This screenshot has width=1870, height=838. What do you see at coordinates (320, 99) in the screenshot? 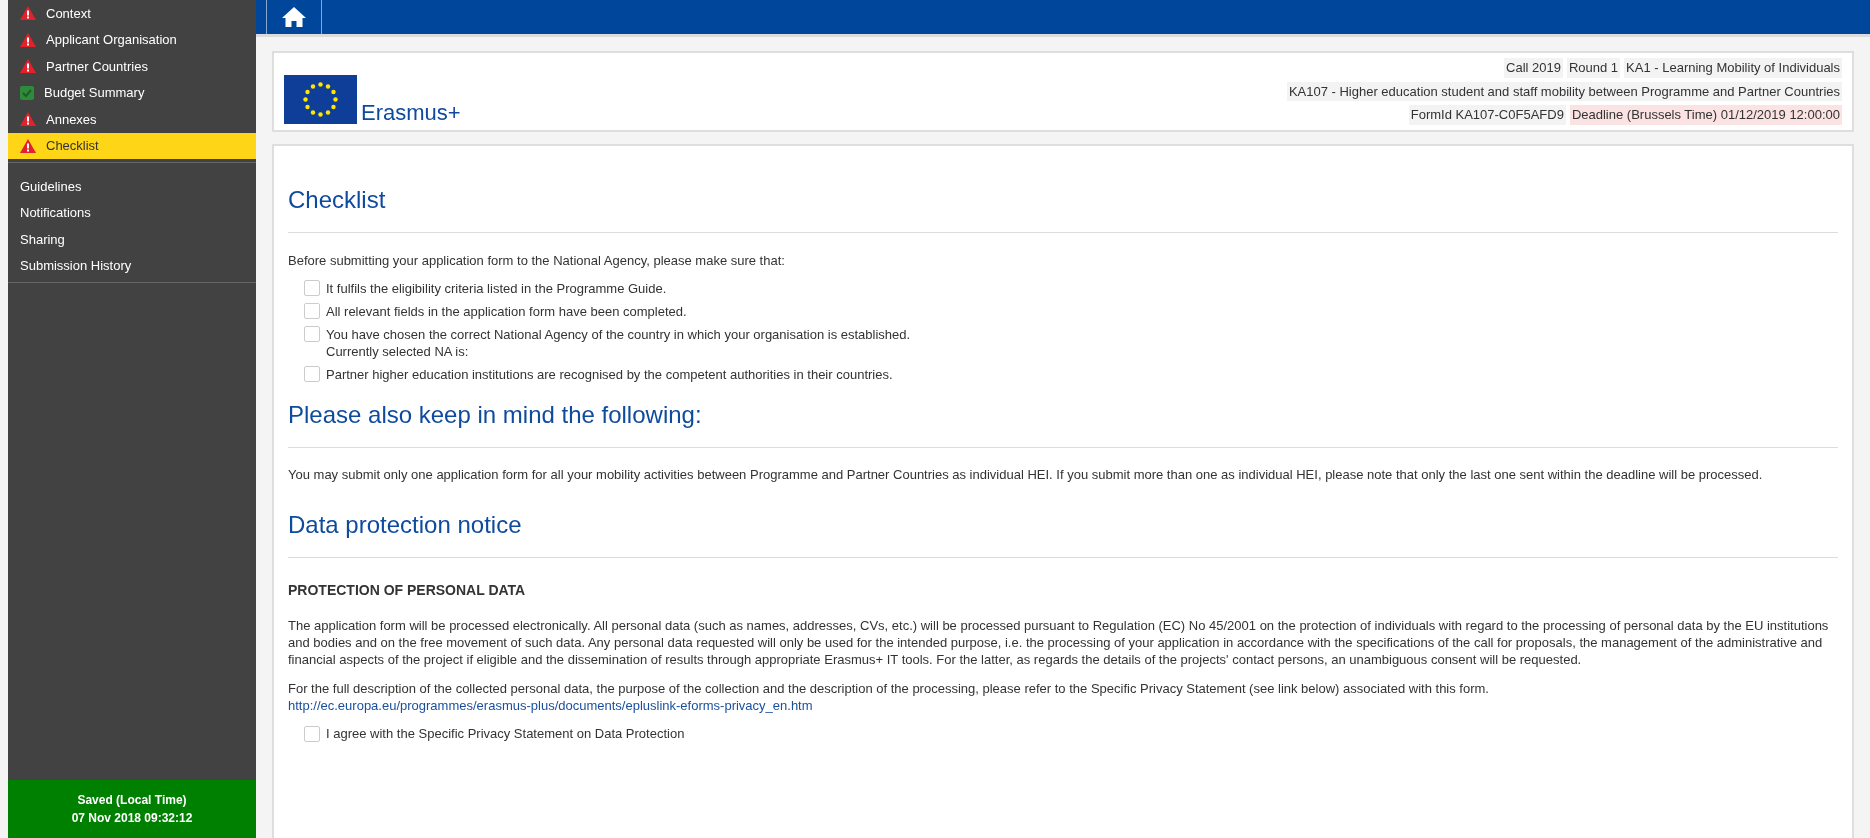
I see `eu-flag-icon` at bounding box center [320, 99].